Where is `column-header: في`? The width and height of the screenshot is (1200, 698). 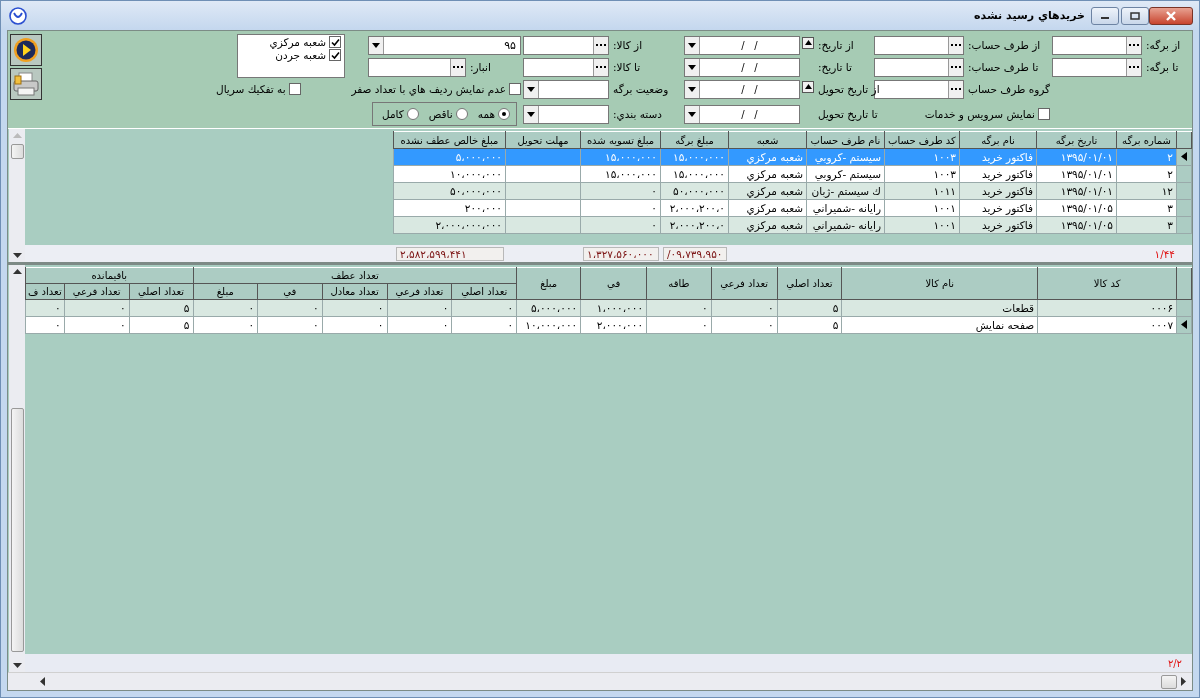 column-header: في is located at coordinates (613, 283).